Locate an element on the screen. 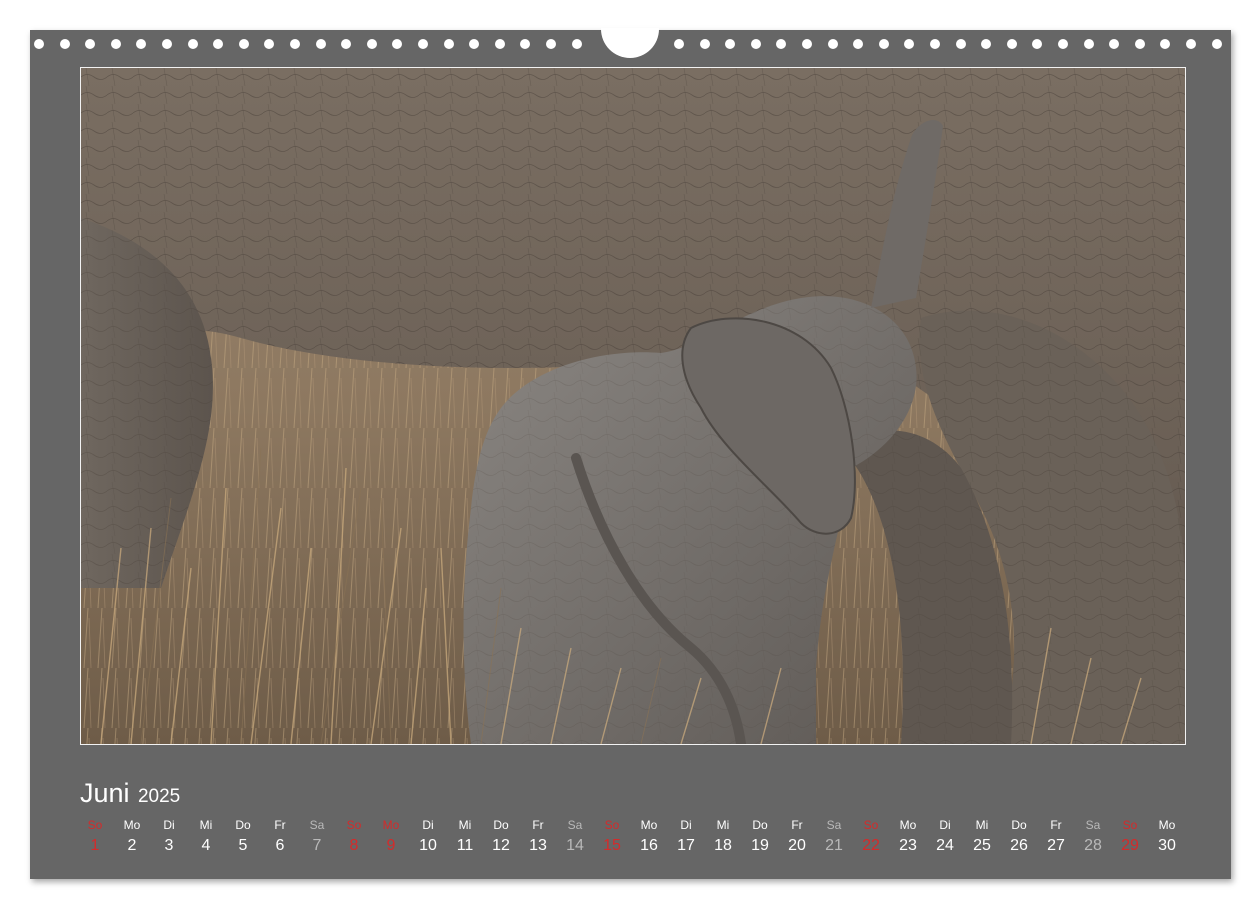  day-number: 24 is located at coordinates (945, 845).